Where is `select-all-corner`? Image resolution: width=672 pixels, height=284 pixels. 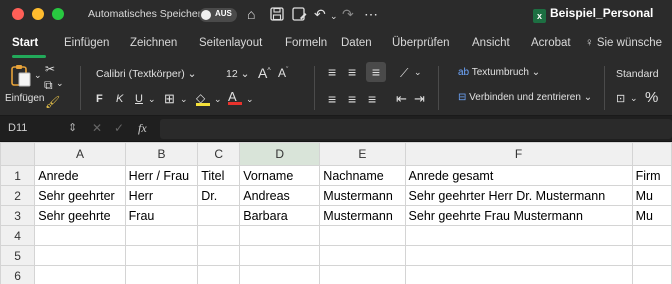
select-all-corner is located at coordinates (18, 154).